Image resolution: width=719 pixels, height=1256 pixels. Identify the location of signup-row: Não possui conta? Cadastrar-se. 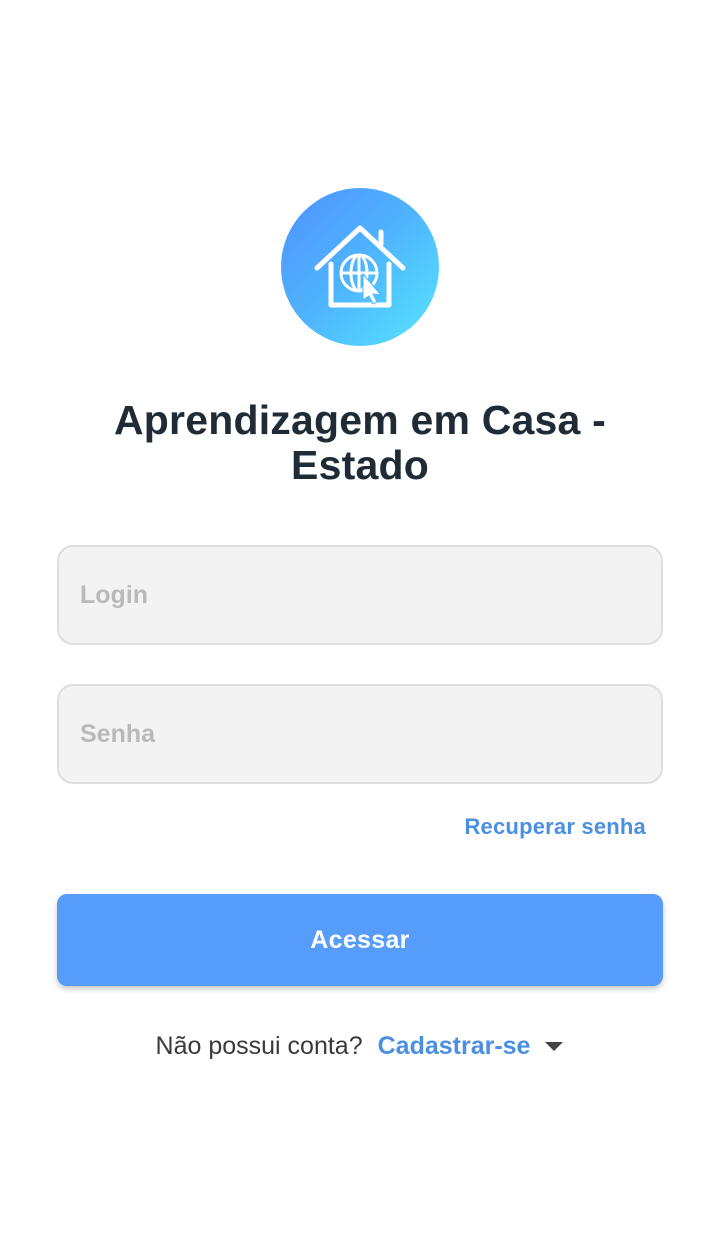
(359, 1046).